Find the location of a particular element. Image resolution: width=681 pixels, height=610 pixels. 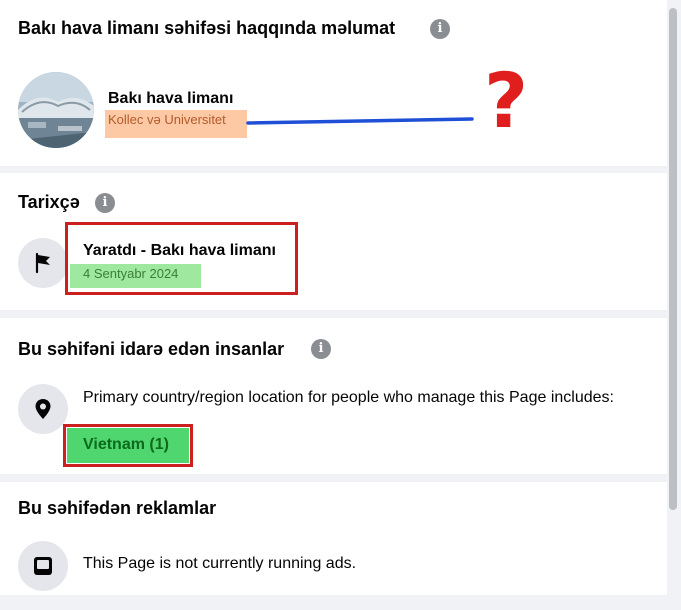

annotation-line is located at coordinates (360, 121).